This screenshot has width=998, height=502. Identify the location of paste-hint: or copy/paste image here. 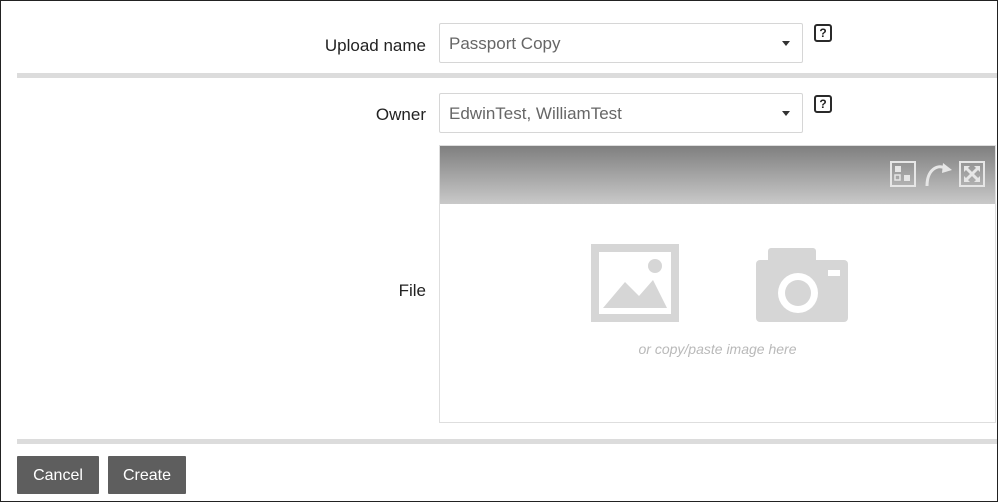
(717, 349).